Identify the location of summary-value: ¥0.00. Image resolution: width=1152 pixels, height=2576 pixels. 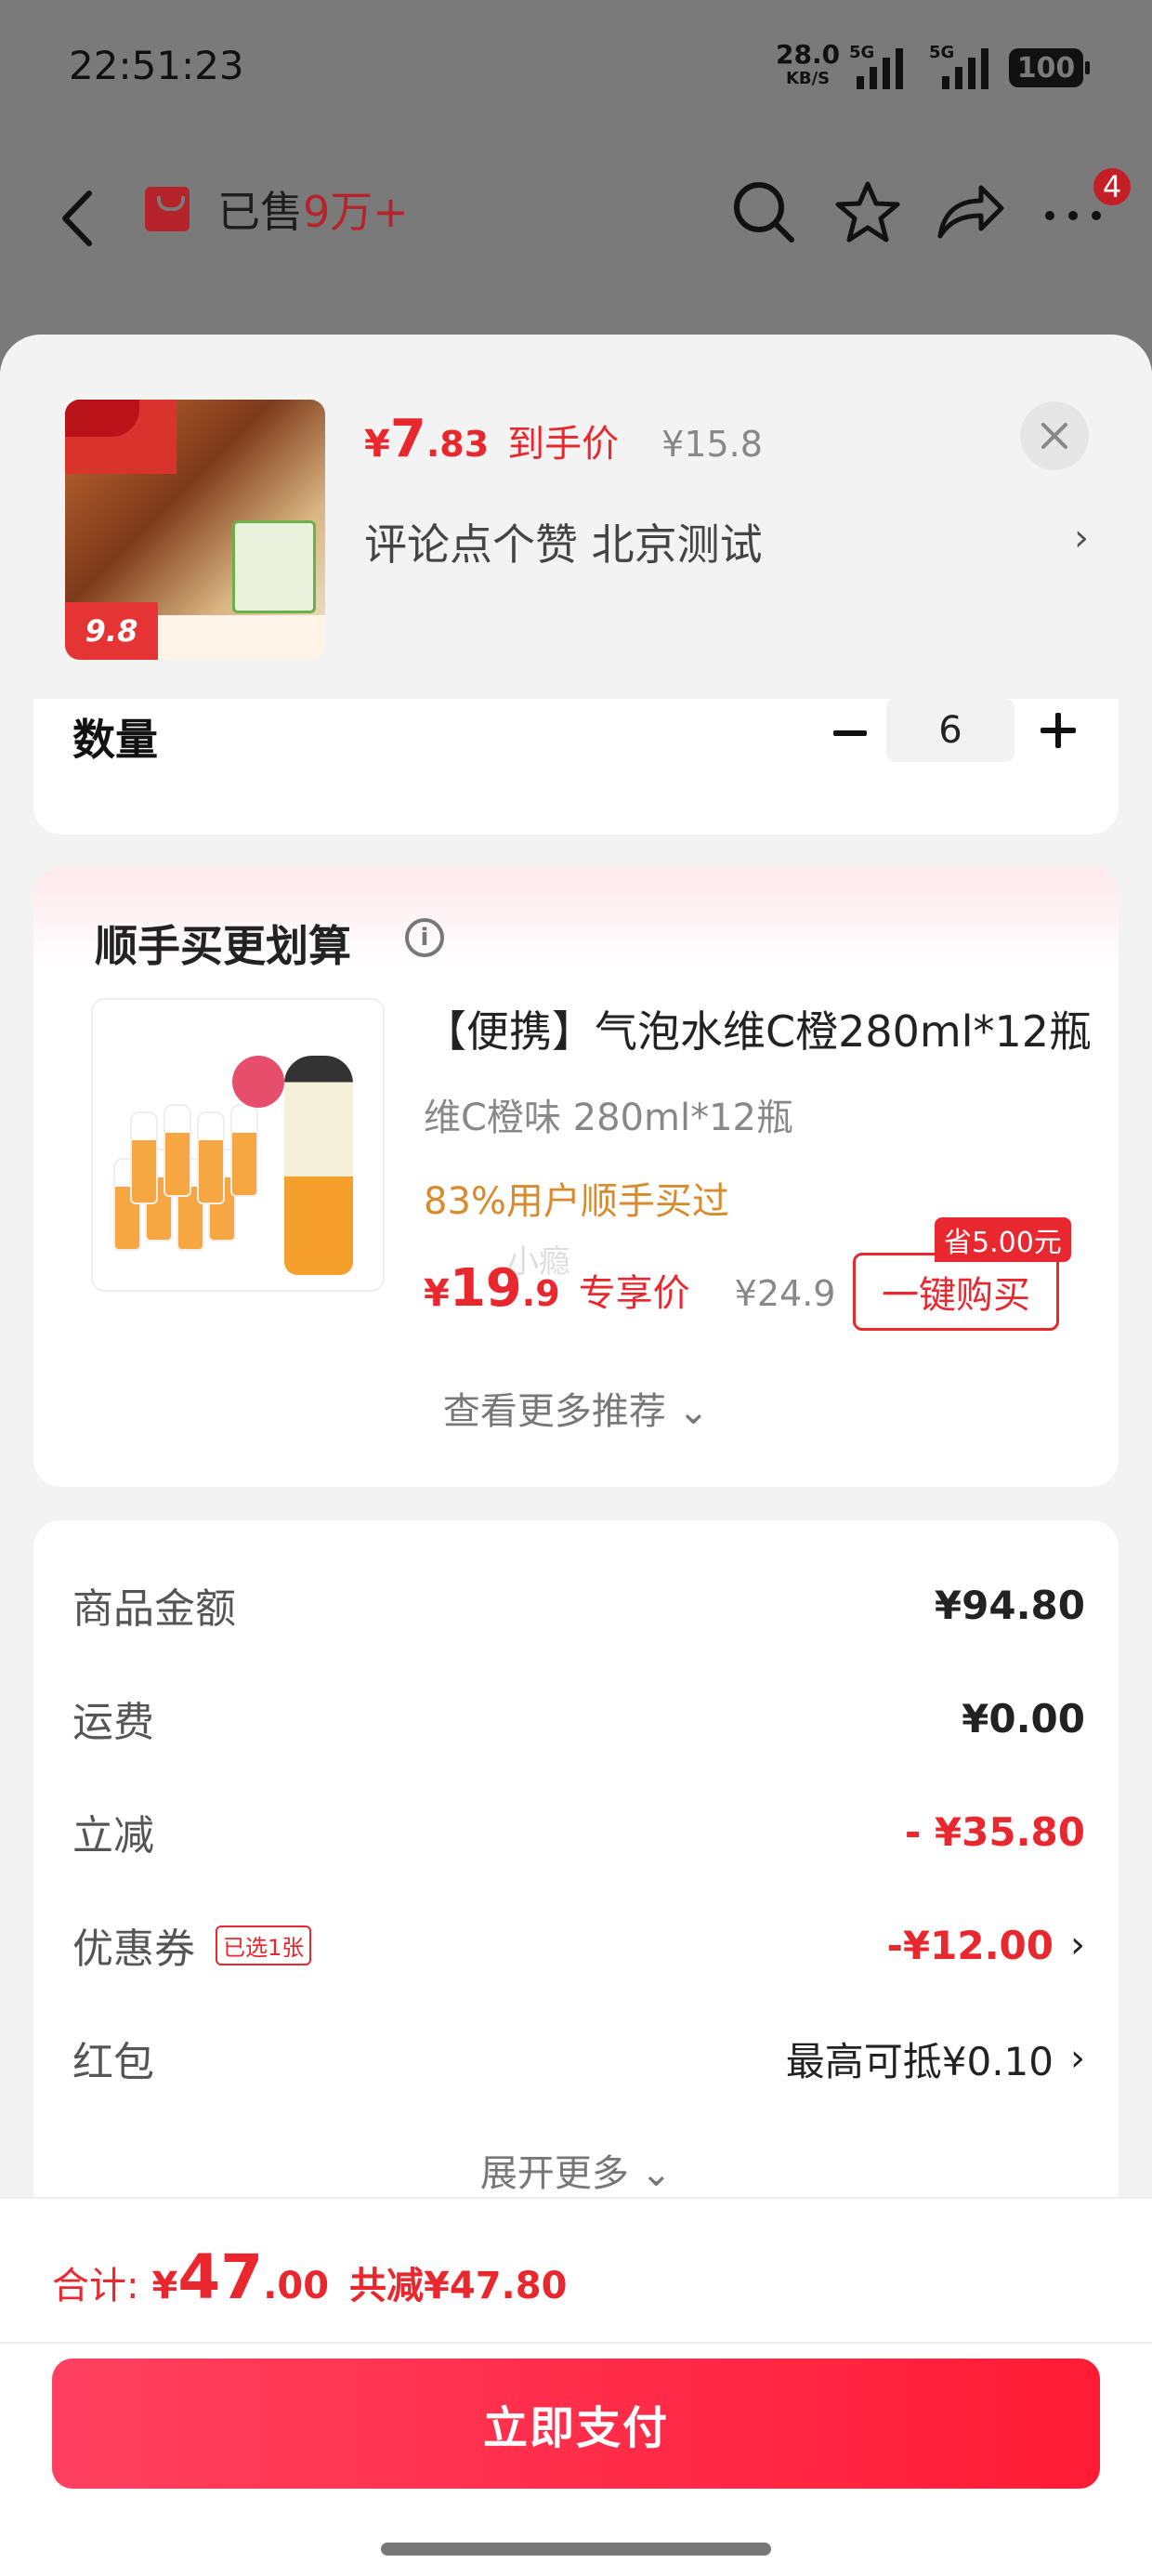
(1024, 1718).